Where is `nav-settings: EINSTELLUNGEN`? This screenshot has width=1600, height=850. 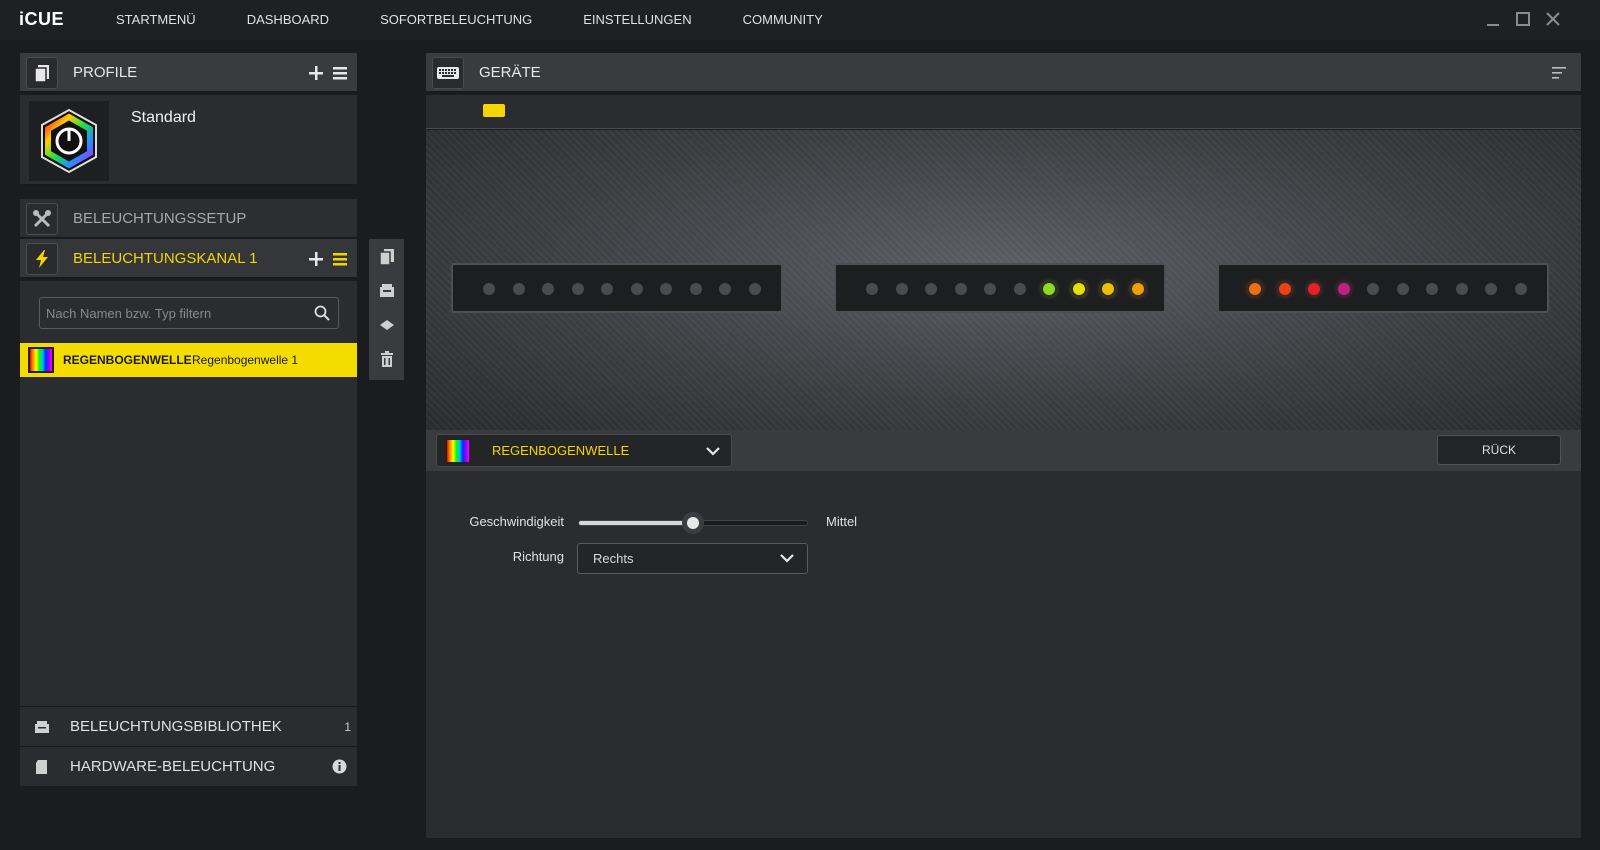
nav-settings: EINSTELLUNGEN is located at coordinates (637, 20).